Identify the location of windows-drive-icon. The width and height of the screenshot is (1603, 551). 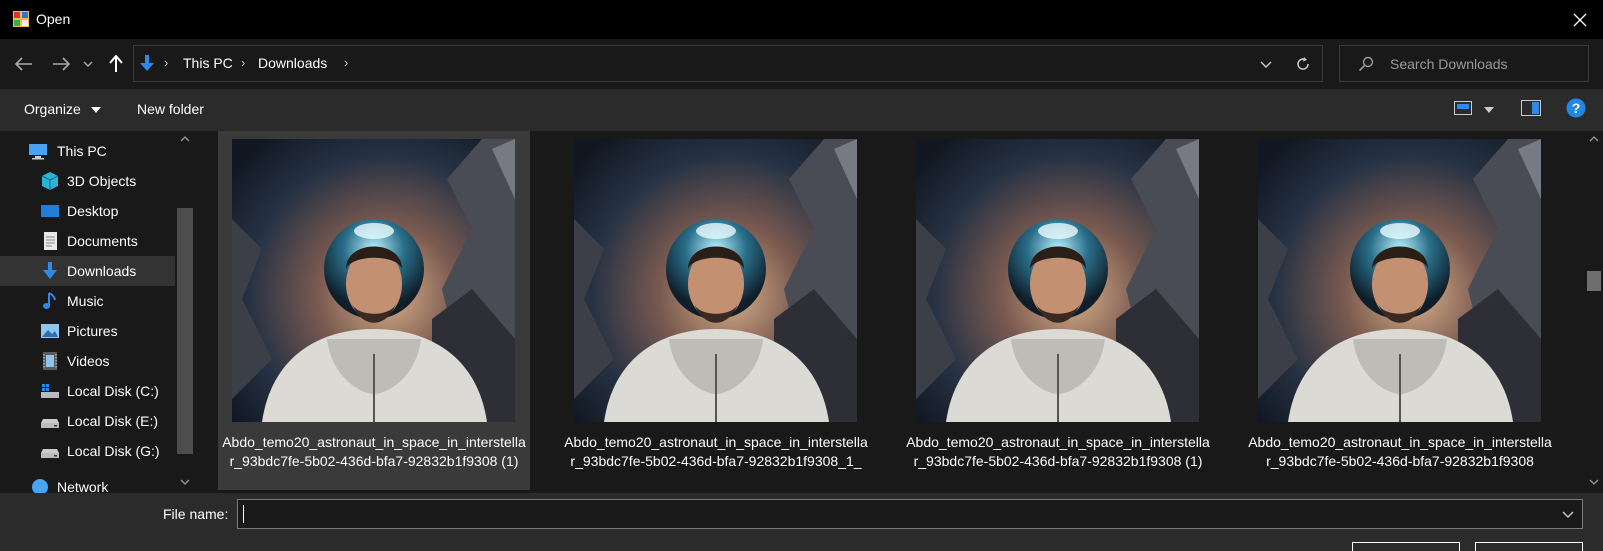
(50, 391).